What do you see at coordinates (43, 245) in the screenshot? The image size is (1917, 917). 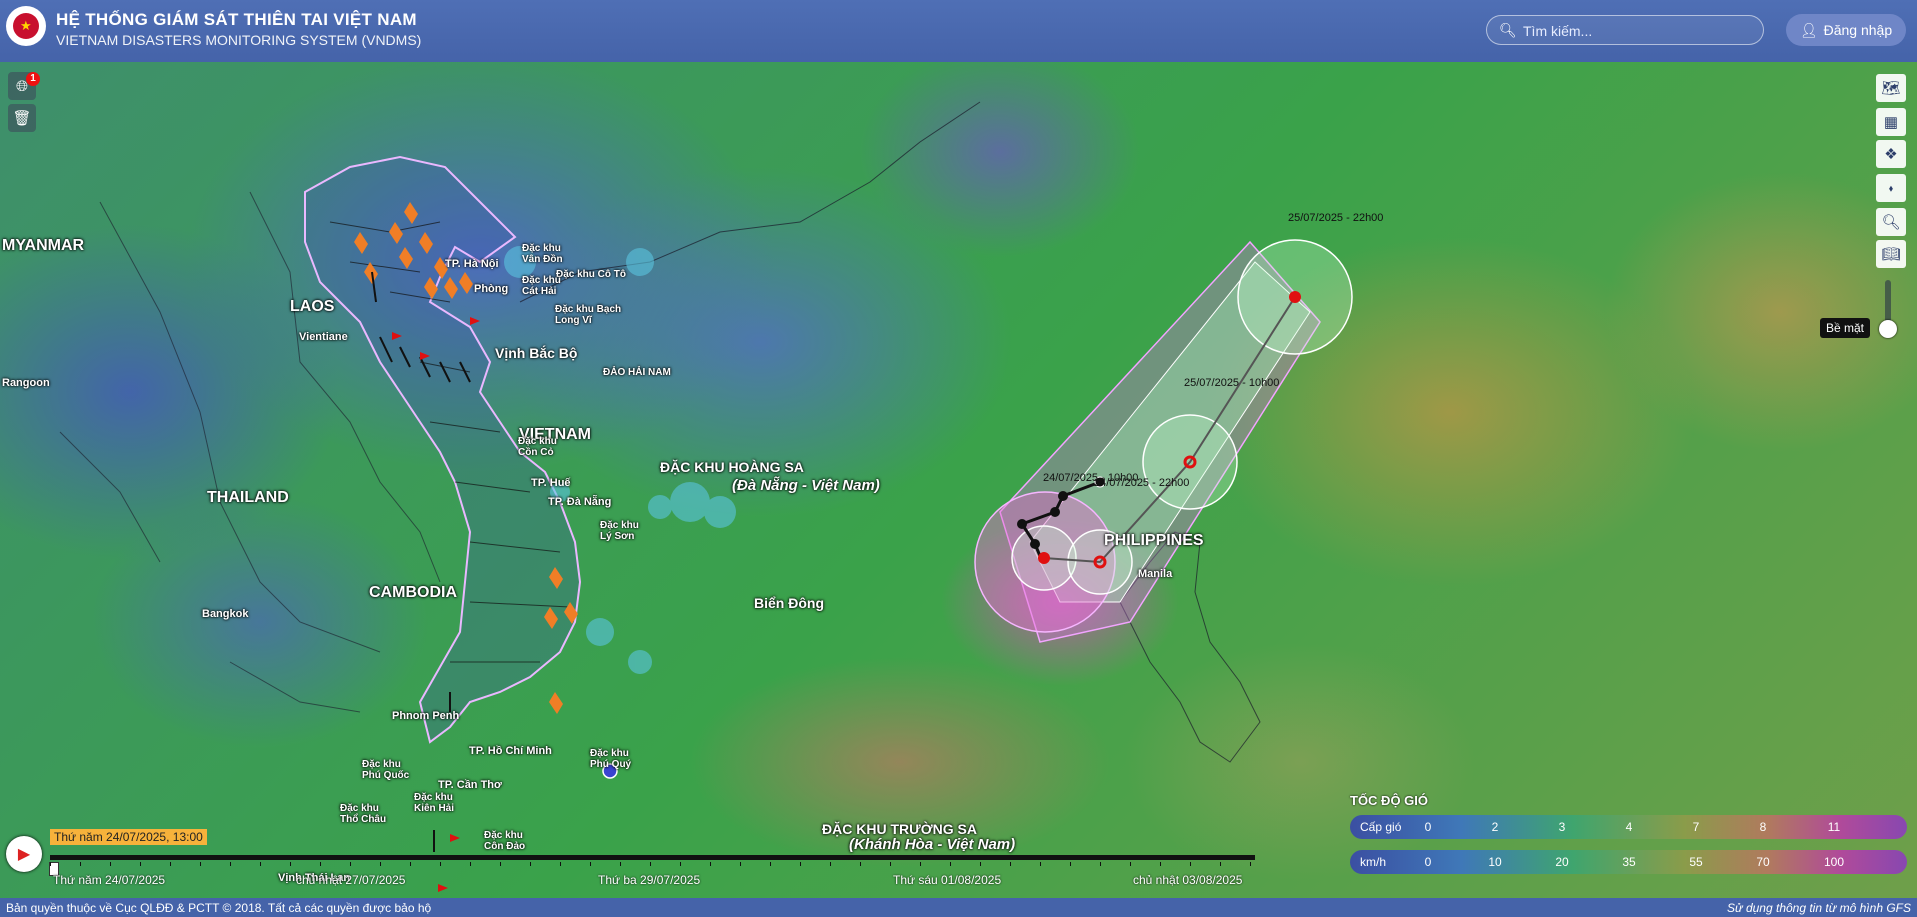 I see `label-myanmar: MYANMAR` at bounding box center [43, 245].